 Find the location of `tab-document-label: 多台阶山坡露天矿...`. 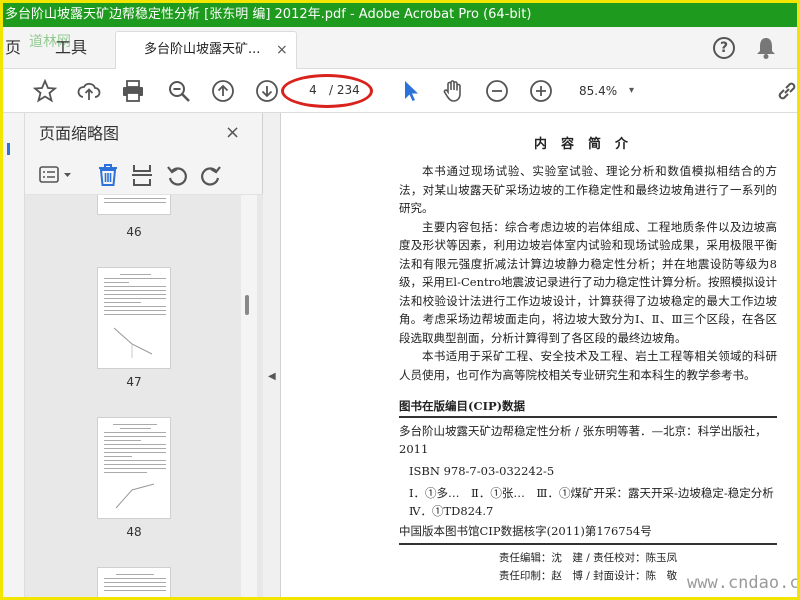

tab-document-label: 多台阶山坡露天矿... is located at coordinates (202, 49).